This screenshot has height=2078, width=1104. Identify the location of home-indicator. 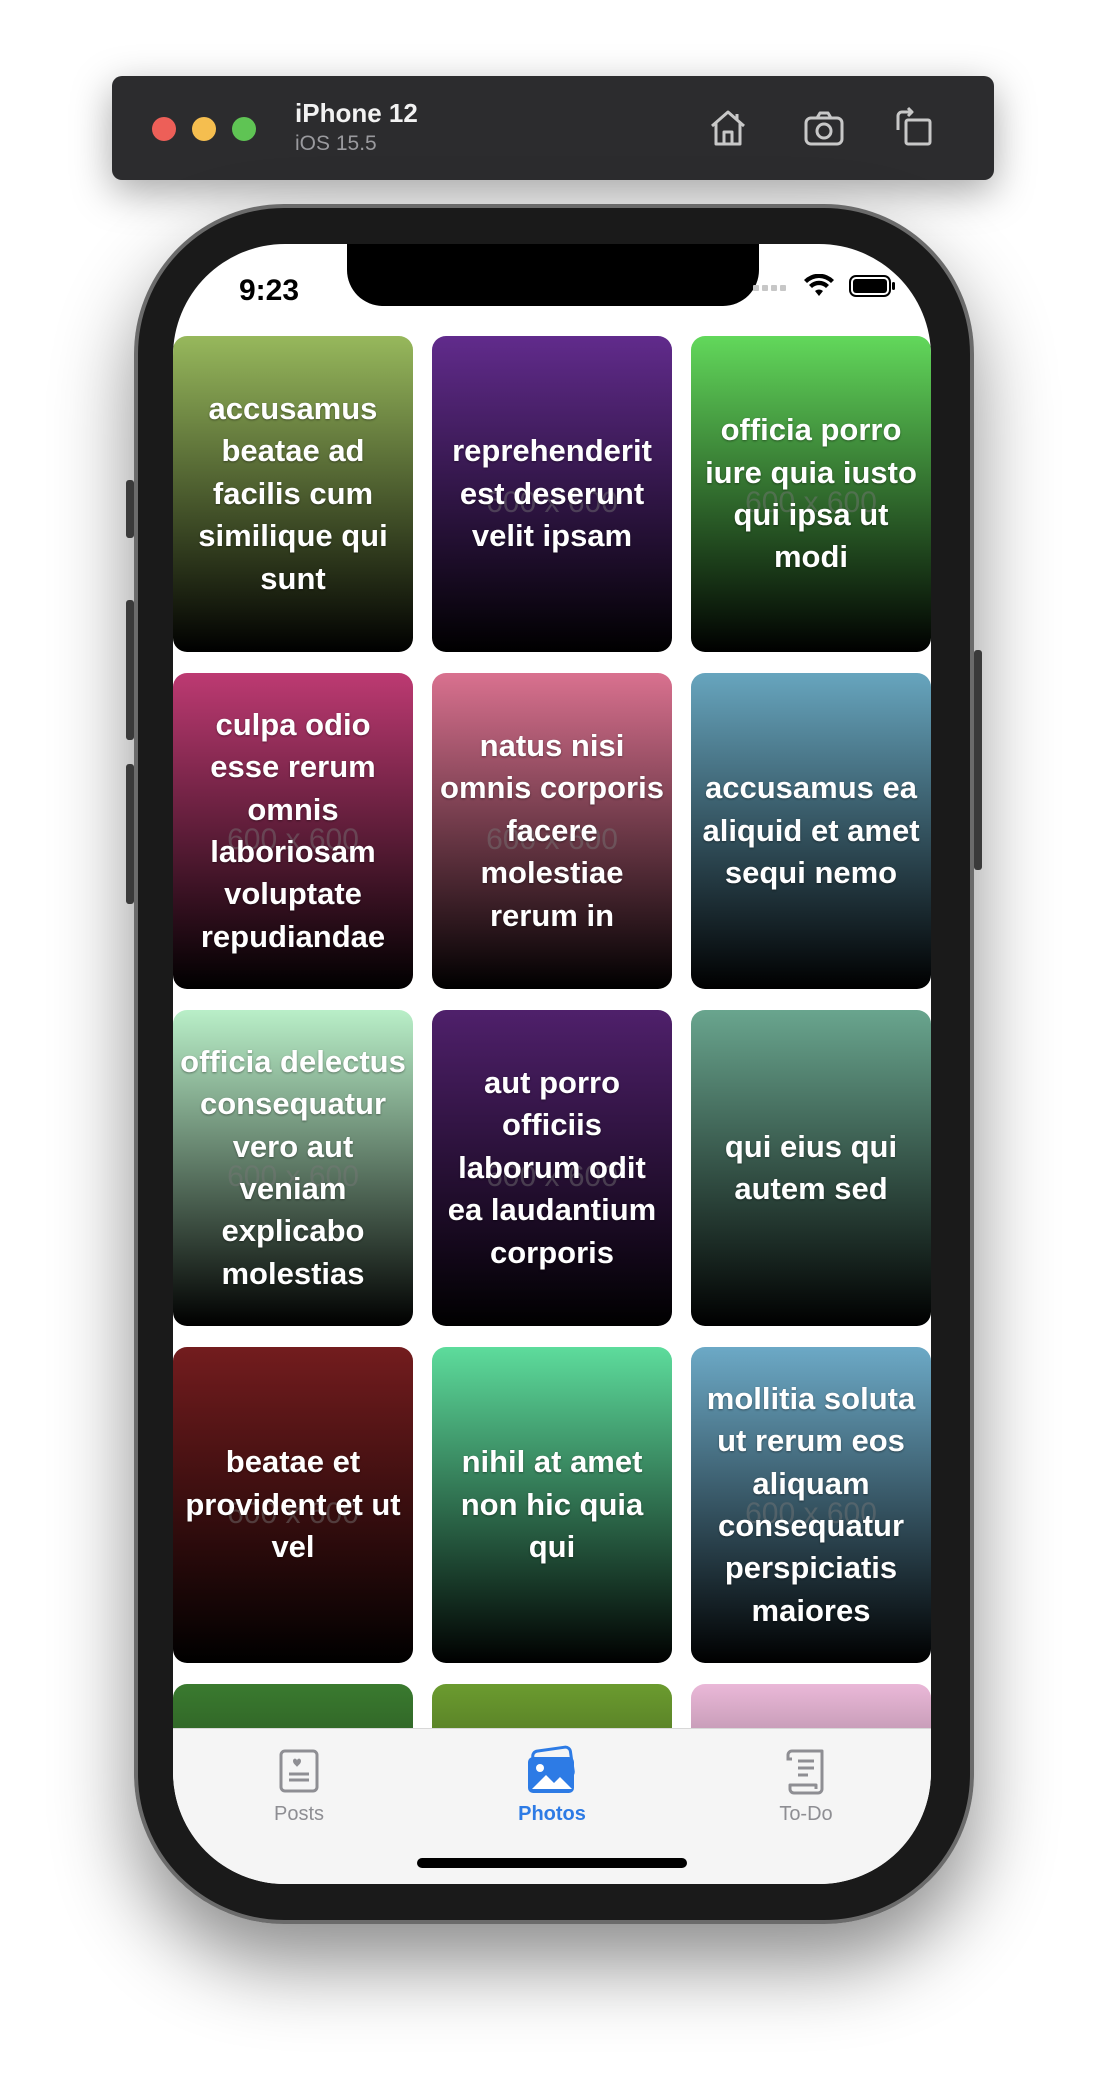
(552, 1863).